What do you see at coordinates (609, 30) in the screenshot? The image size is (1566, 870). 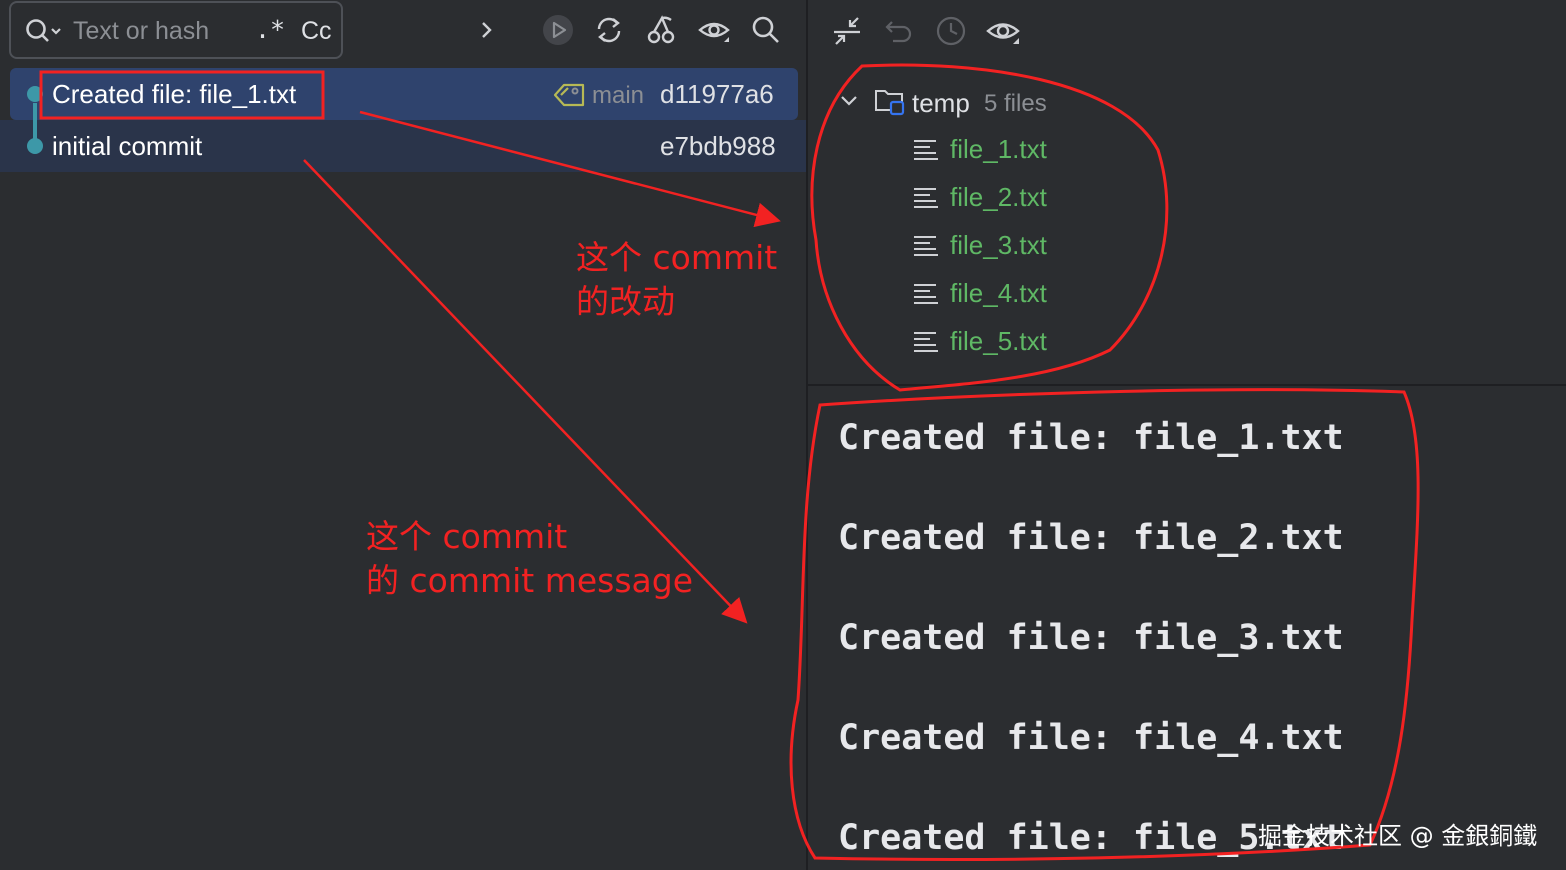 I see `refresh-icon` at bounding box center [609, 30].